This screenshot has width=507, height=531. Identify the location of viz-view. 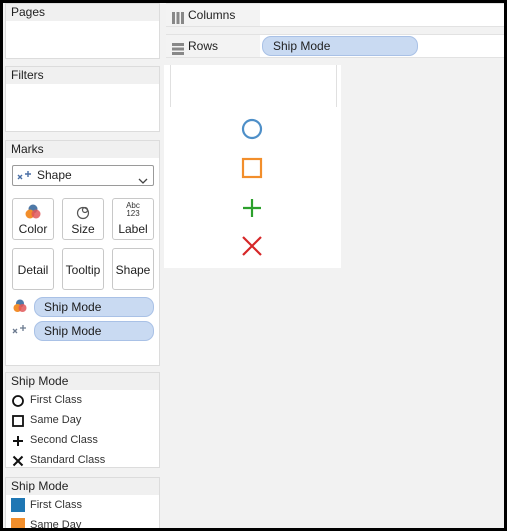
(252, 166).